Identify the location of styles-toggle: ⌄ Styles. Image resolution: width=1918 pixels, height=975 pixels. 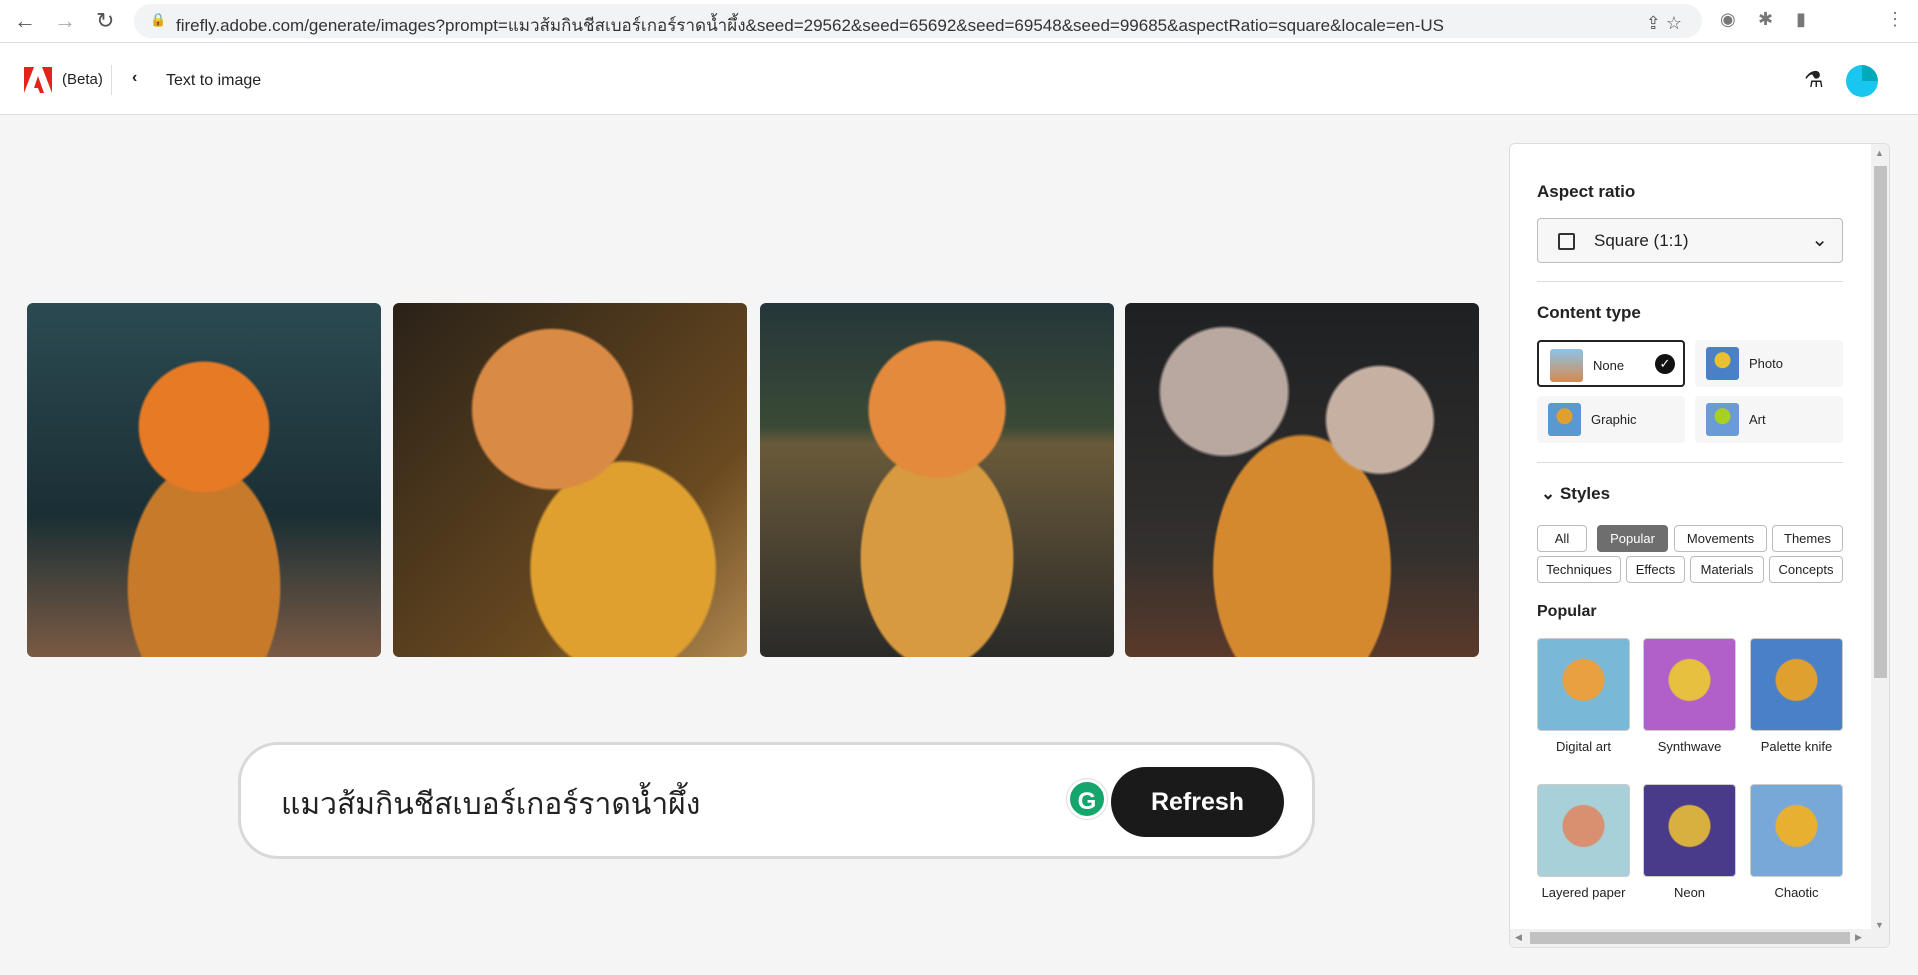
(1575, 494).